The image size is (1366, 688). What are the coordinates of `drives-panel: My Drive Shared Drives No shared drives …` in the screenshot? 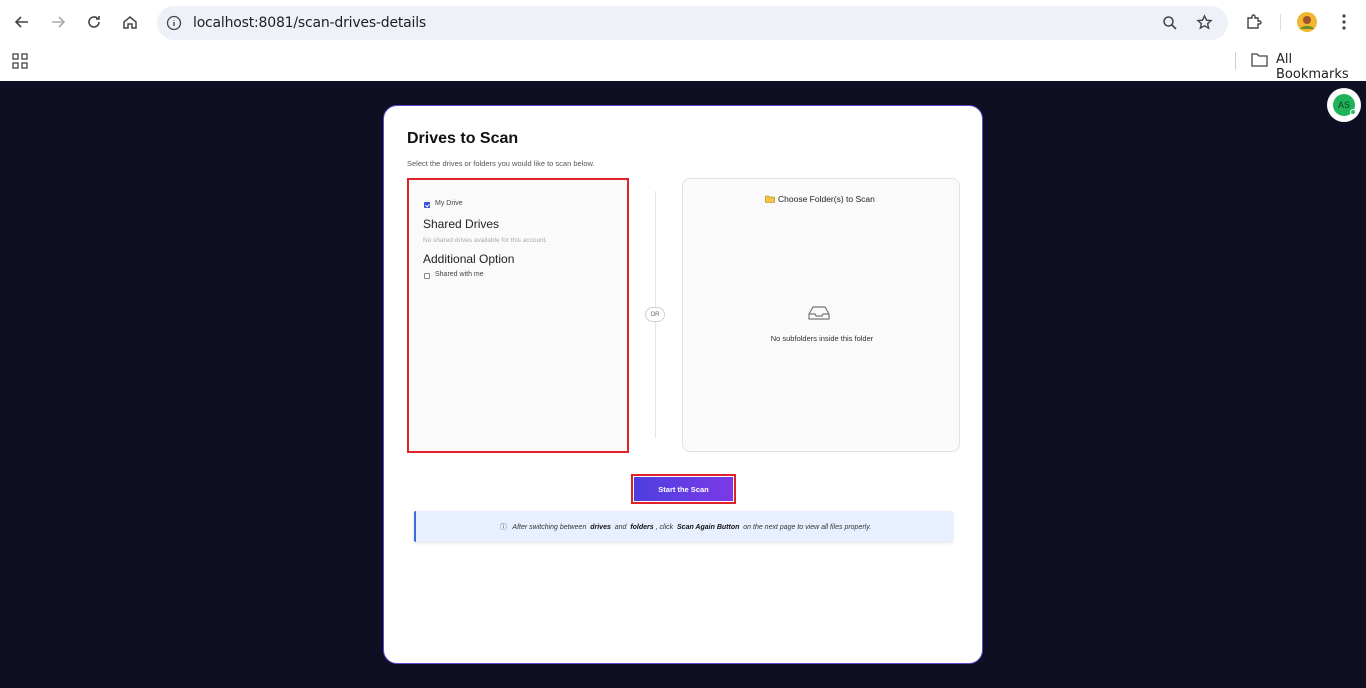 It's located at (518, 315).